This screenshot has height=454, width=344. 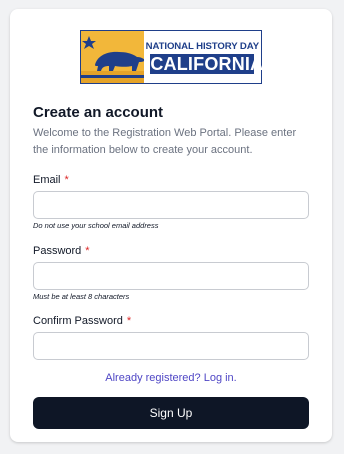 I want to click on page-title: Create an account, so click(x=98, y=112).